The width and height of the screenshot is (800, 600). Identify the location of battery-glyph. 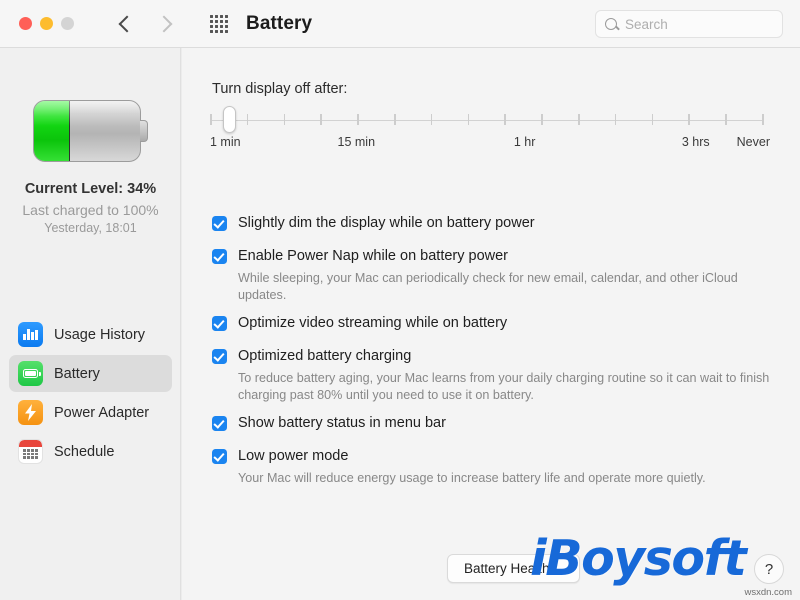
(32, 373).